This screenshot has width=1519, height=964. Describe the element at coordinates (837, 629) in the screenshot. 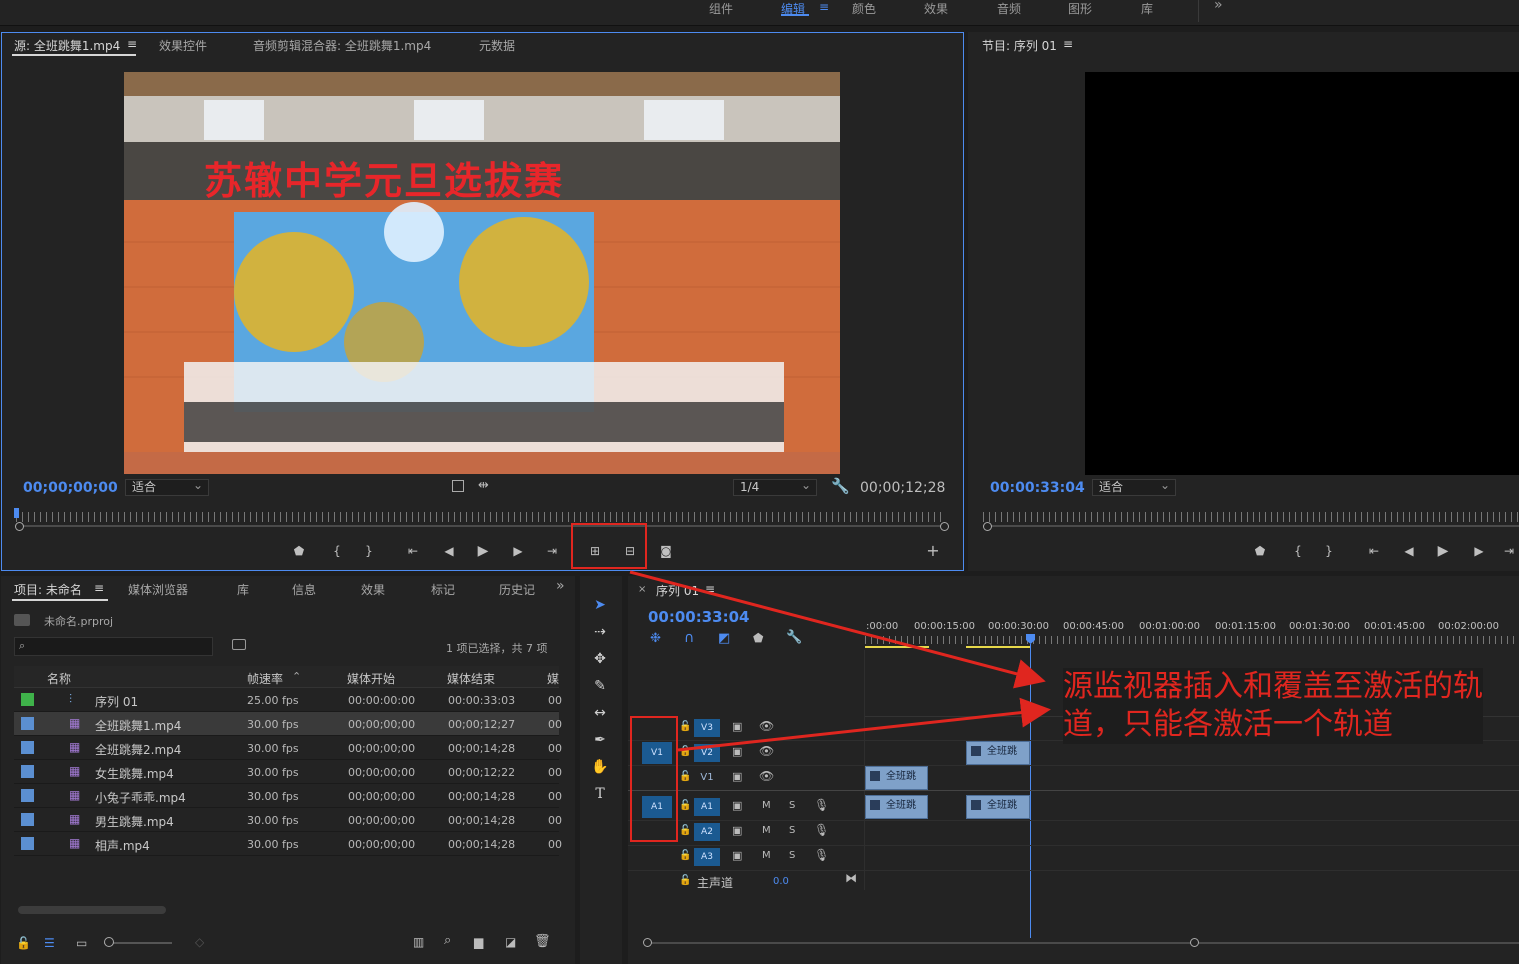

I see `arrow-to-text-top` at that location.